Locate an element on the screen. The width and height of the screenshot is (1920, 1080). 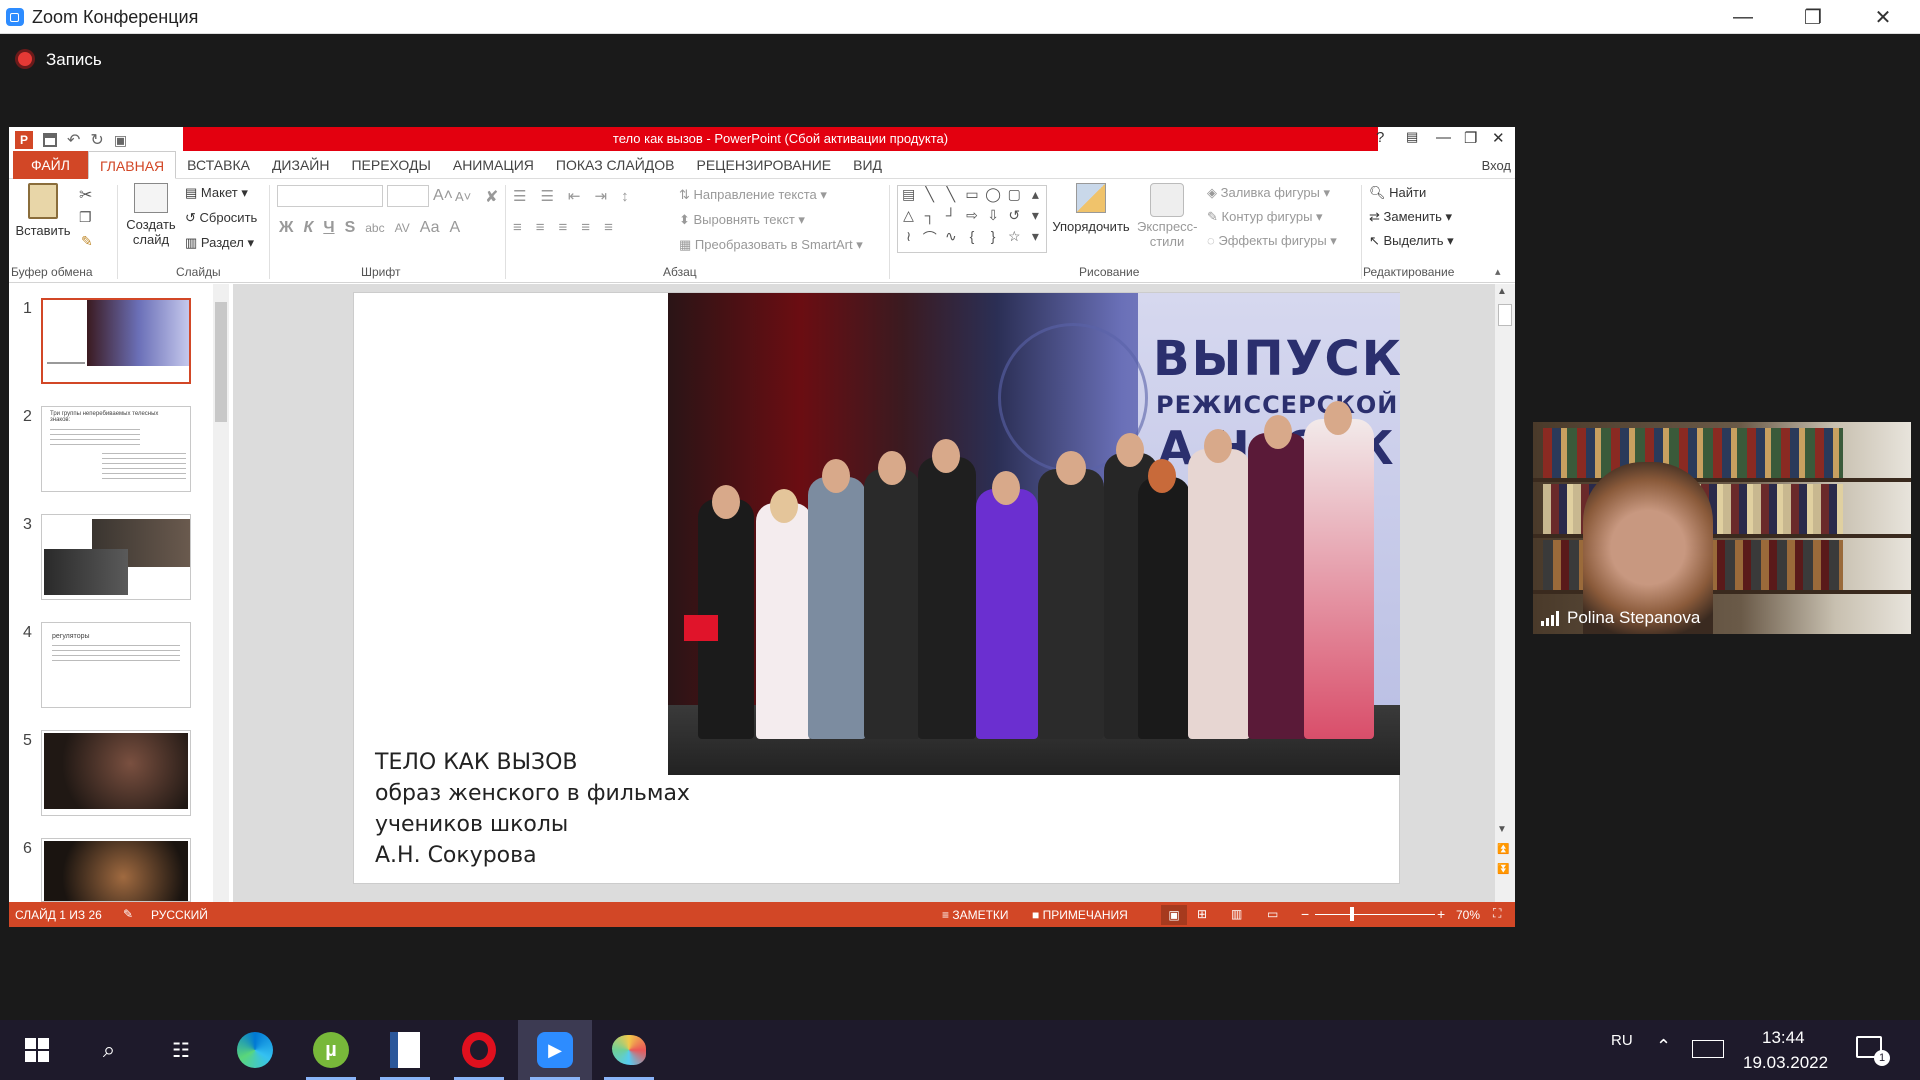
reading-view-icon: ▥ is located at coordinates (1236, 914).